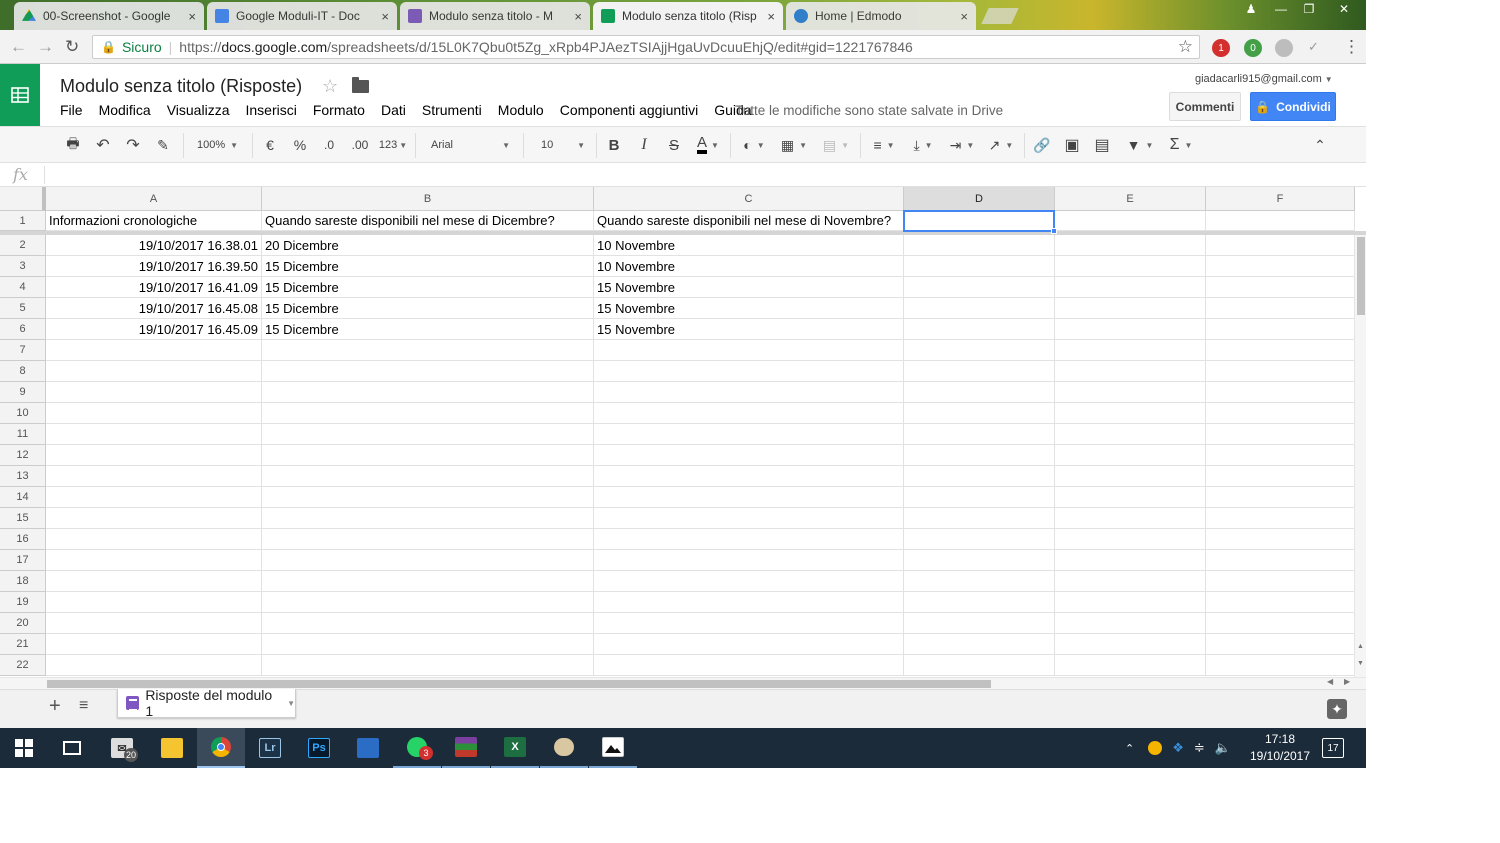 Image resolution: width=1500 pixels, height=843 pixels. What do you see at coordinates (1309, 9) in the screenshot?
I see `restore-button: ❐` at bounding box center [1309, 9].